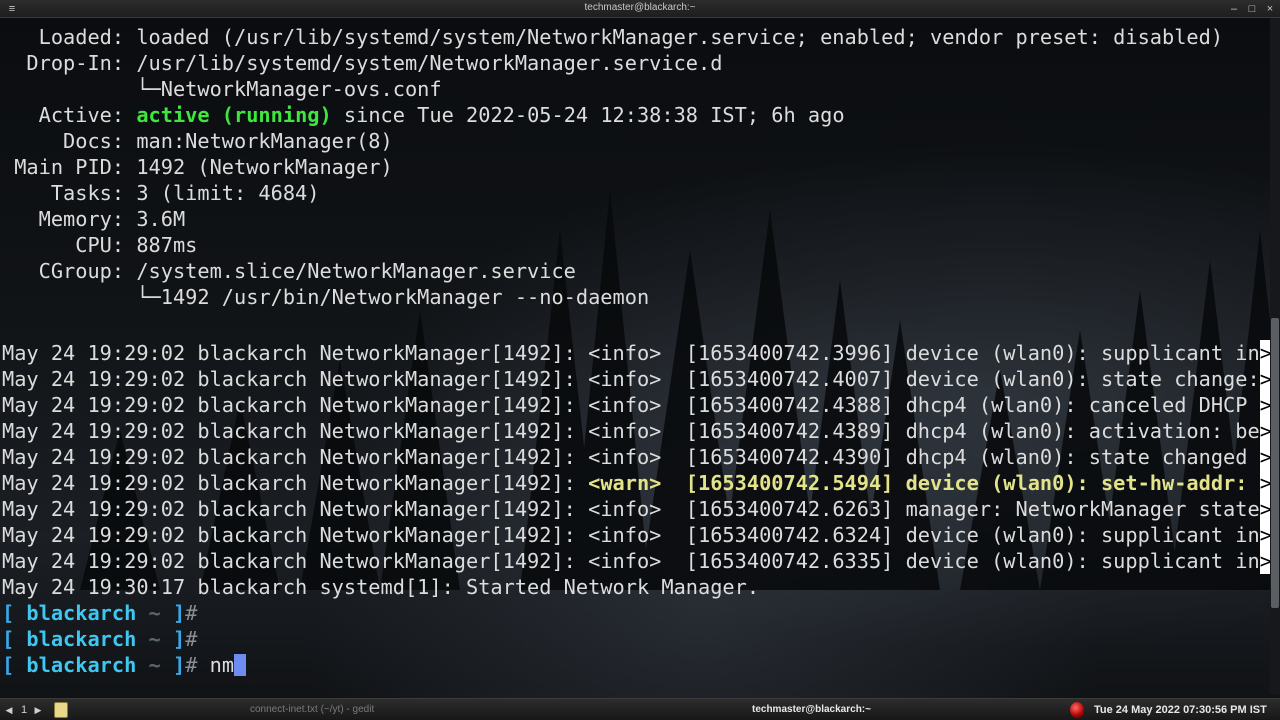  I want to click on status-memory-line: Memory: 3.6M, so click(94, 219).